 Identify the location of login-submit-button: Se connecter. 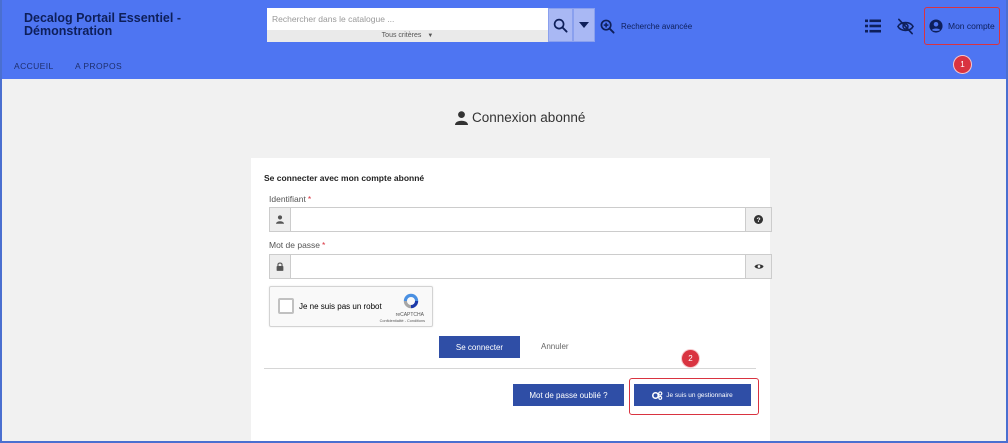
(479, 347).